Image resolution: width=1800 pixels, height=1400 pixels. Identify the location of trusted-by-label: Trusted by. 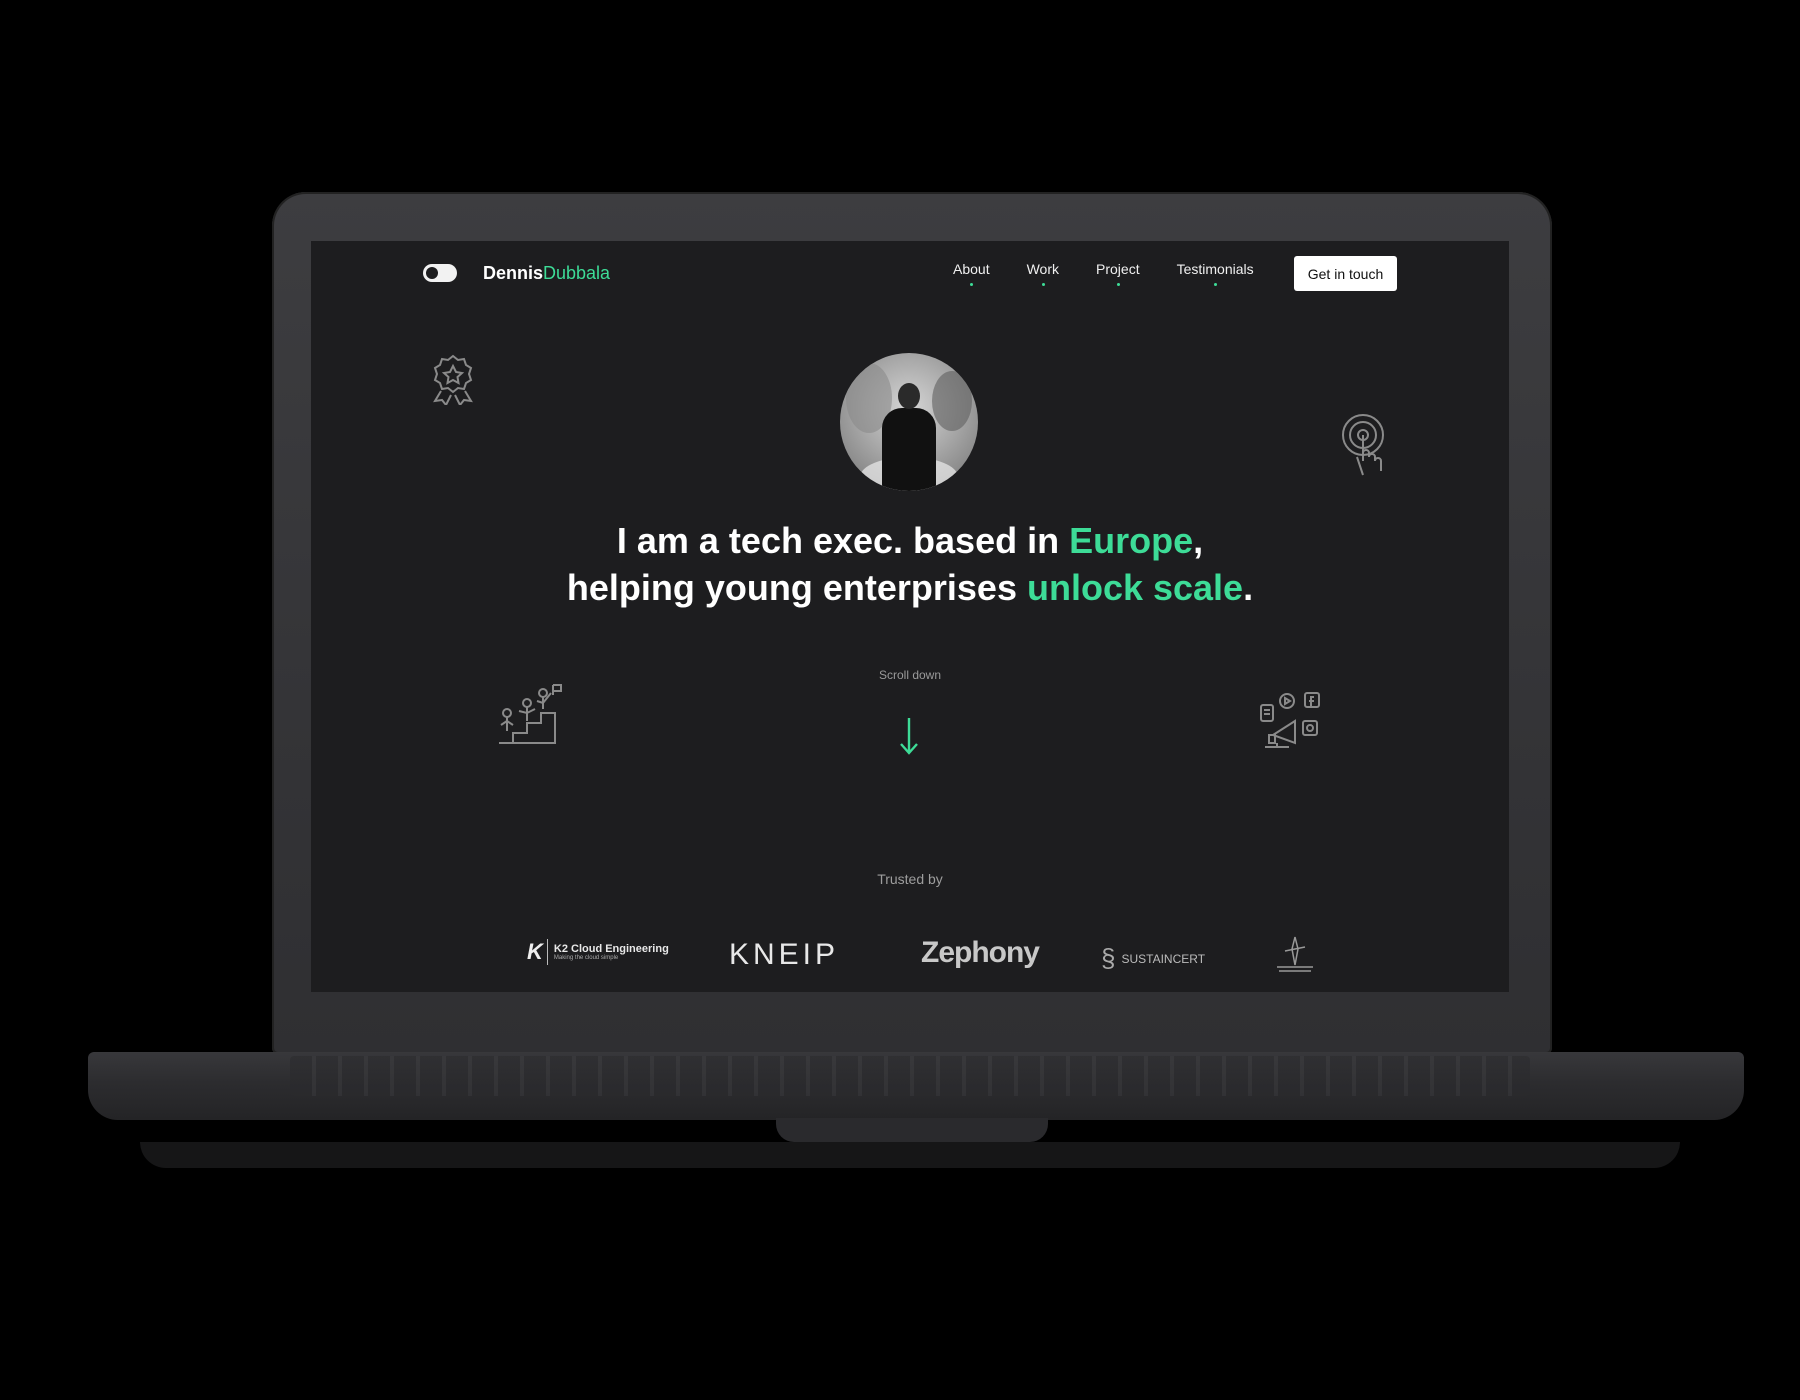
(910, 879).